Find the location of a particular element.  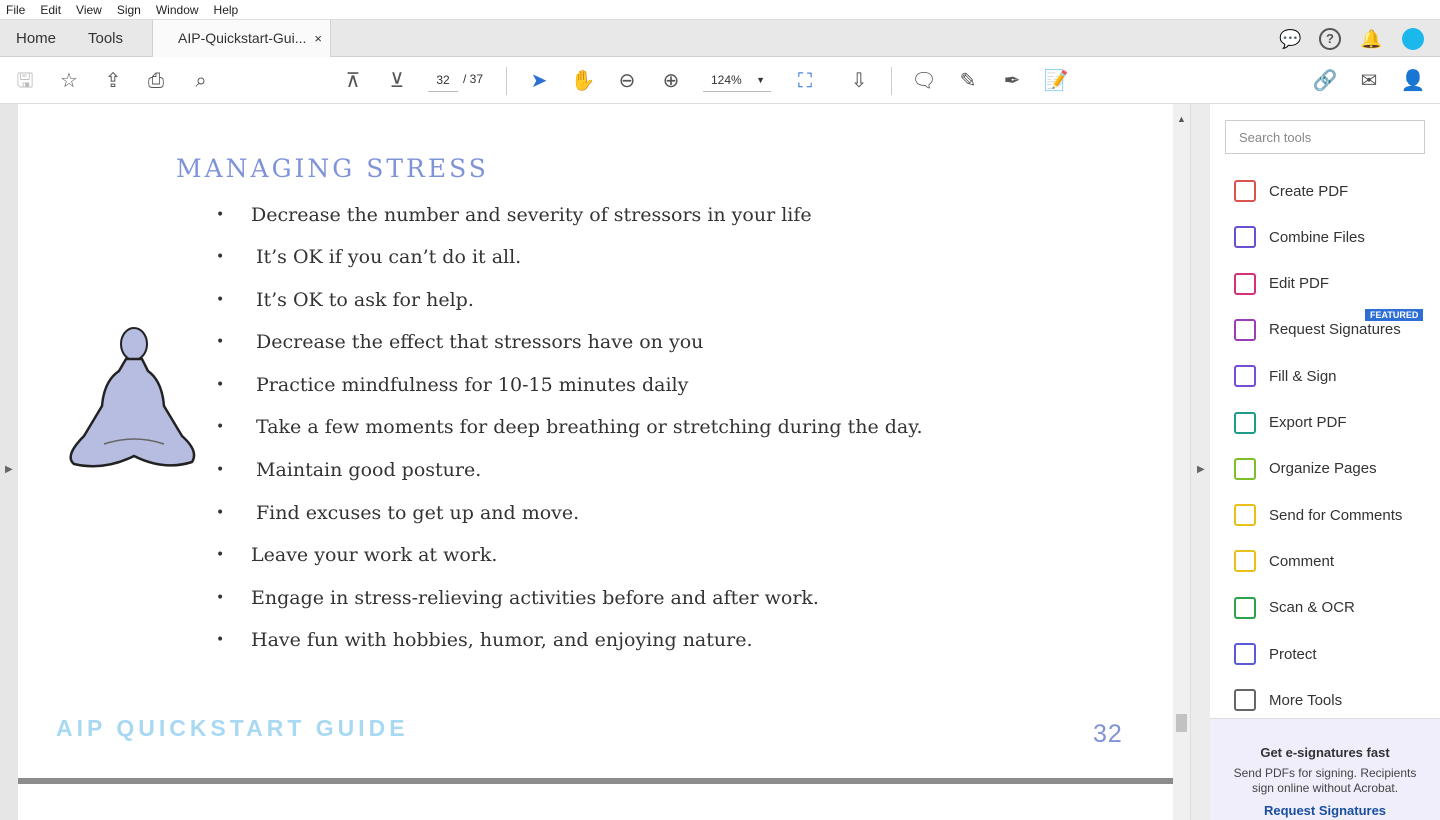

chat-icon: 💬 is located at coordinates (1290, 39).